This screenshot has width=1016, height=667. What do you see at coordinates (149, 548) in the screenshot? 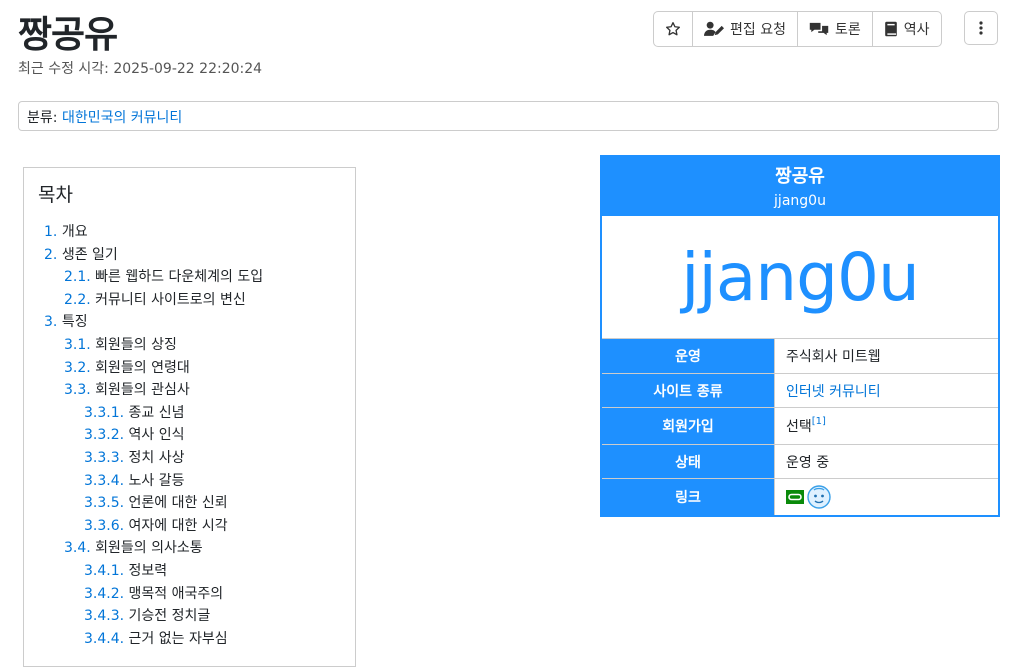
I see `toc-item-label: 회원들의 의사소통` at bounding box center [149, 548].